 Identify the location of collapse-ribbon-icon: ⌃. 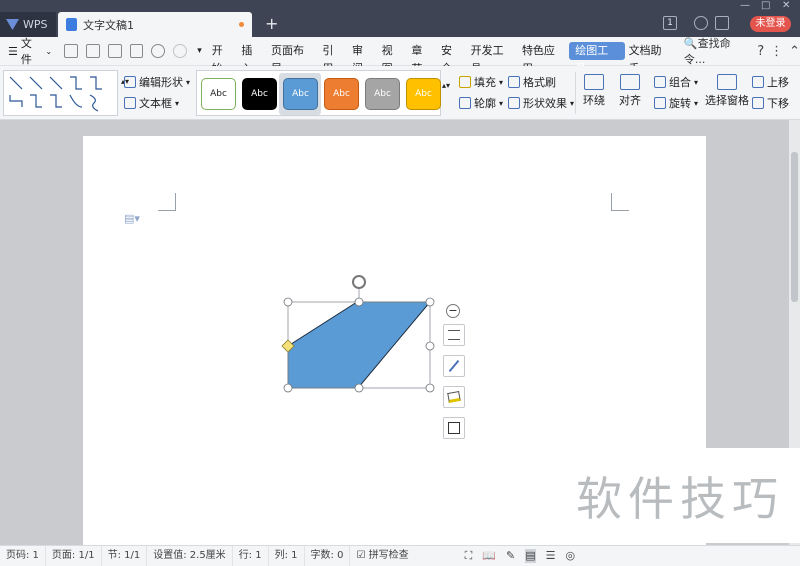
(794, 51).